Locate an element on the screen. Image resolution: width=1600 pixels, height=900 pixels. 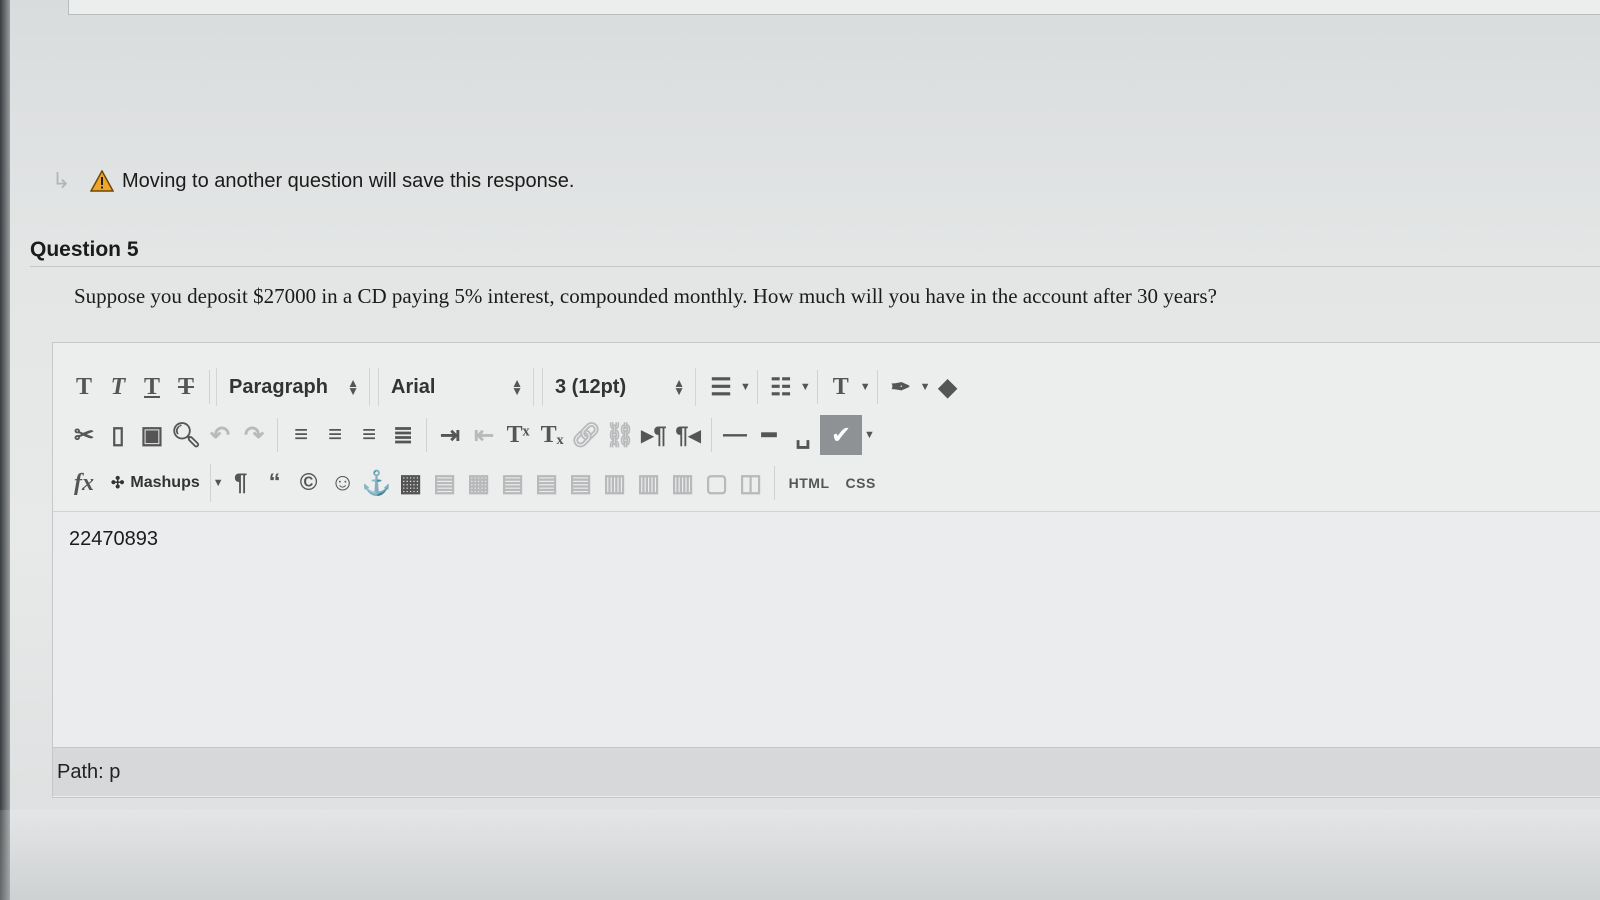
split-cells-icon: ▢ is located at coordinates (717, 483).